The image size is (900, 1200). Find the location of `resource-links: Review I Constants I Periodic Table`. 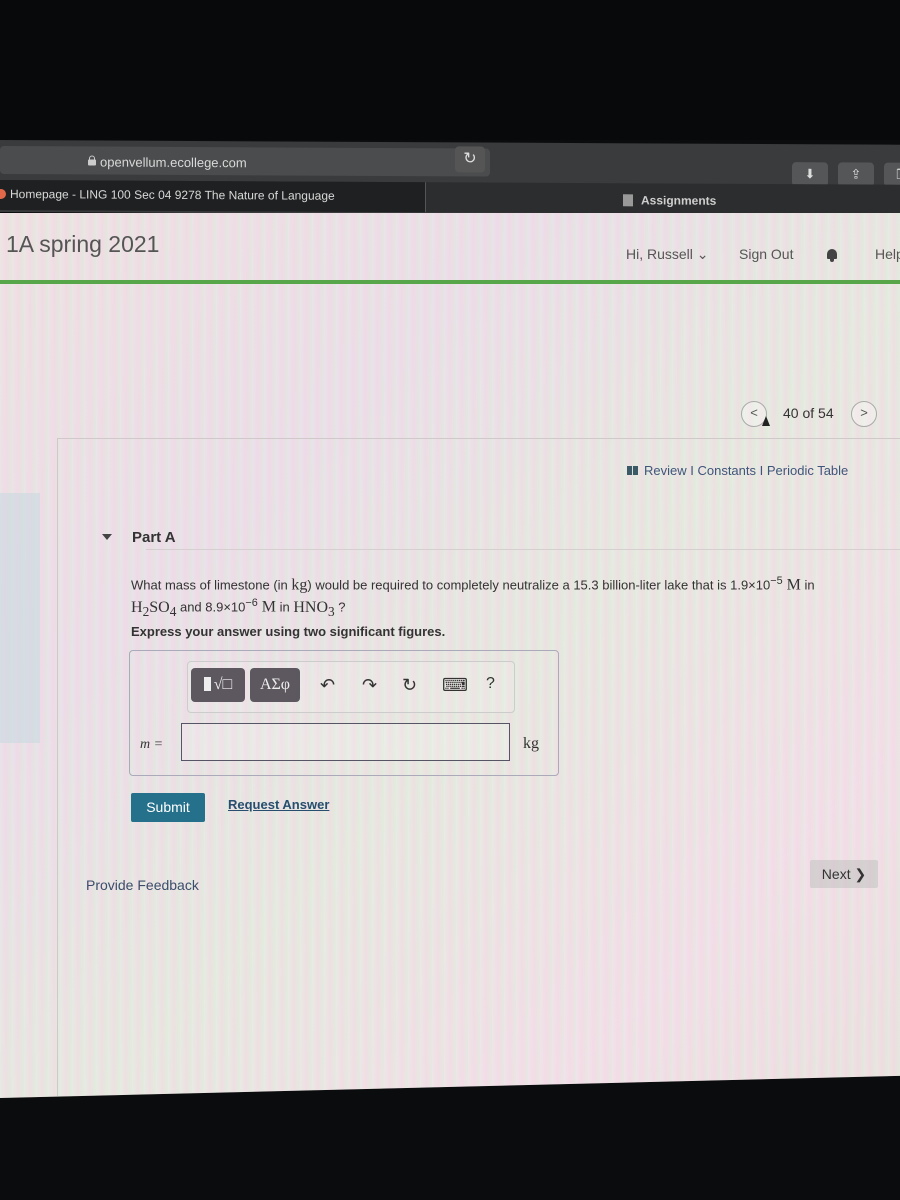

resource-links: Review I Constants I Periodic Table is located at coordinates (737, 470).